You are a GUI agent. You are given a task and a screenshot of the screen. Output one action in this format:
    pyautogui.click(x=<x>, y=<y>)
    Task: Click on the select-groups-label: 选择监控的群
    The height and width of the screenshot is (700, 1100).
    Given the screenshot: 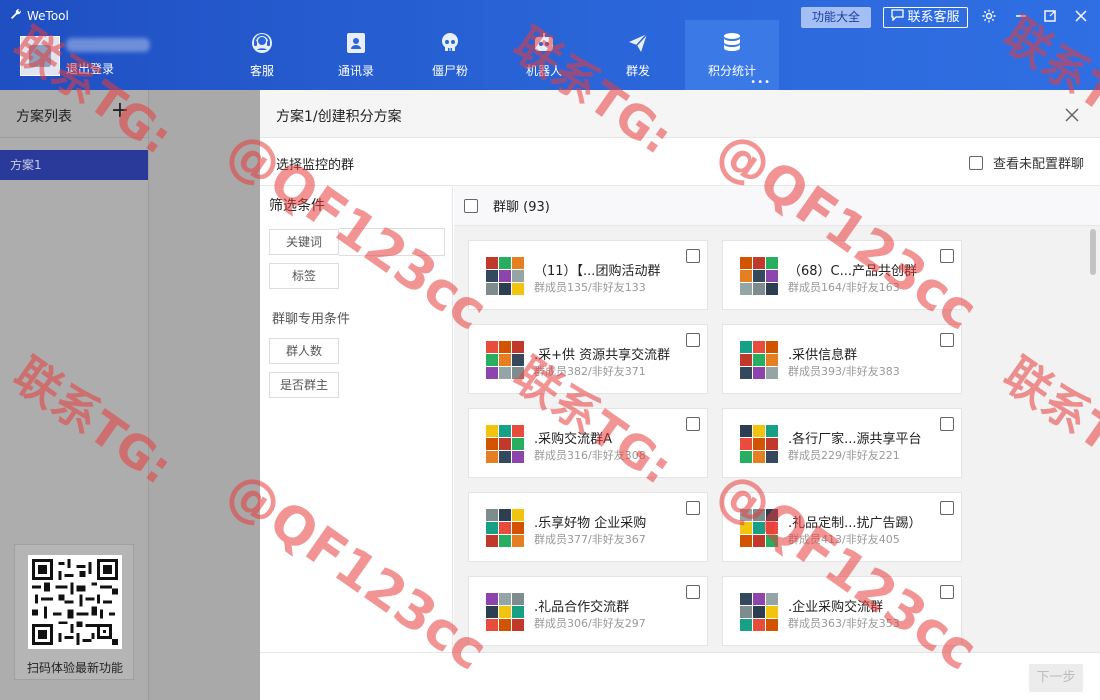 What is the action you would take?
    pyautogui.click(x=315, y=165)
    